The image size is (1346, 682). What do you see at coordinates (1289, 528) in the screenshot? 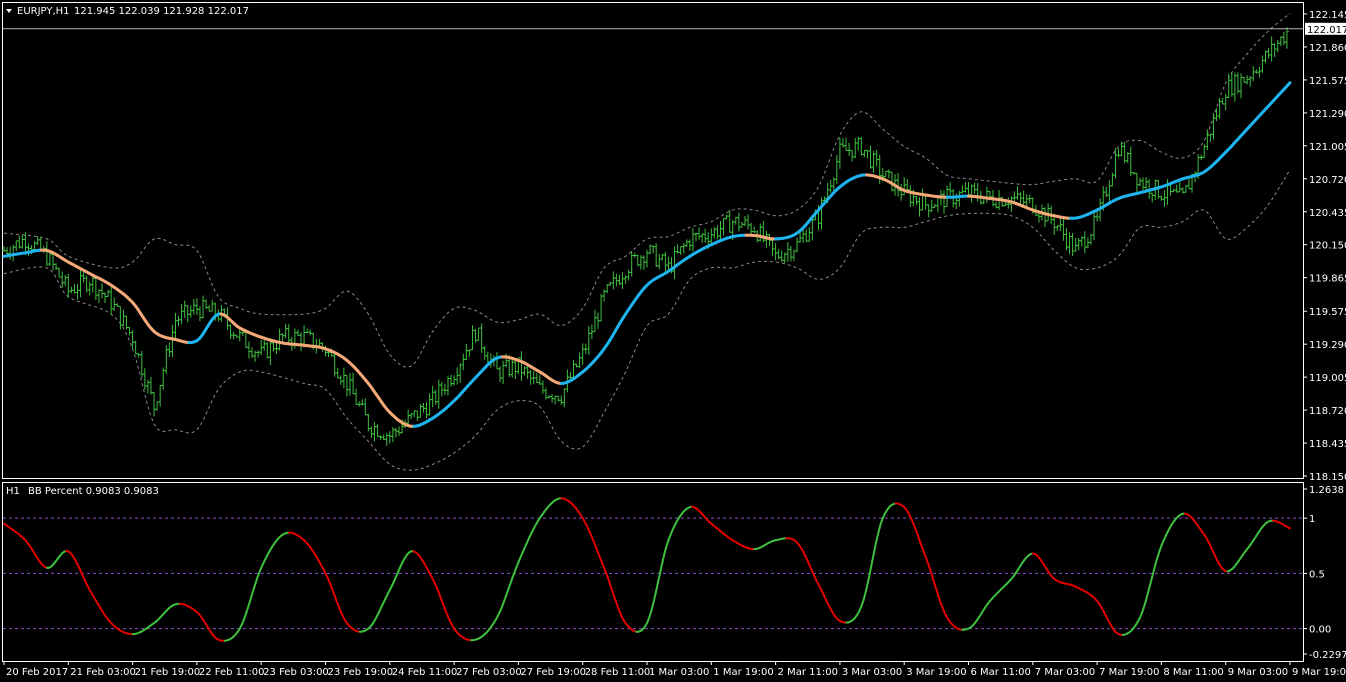
I see `bbp-segment-down` at bounding box center [1289, 528].